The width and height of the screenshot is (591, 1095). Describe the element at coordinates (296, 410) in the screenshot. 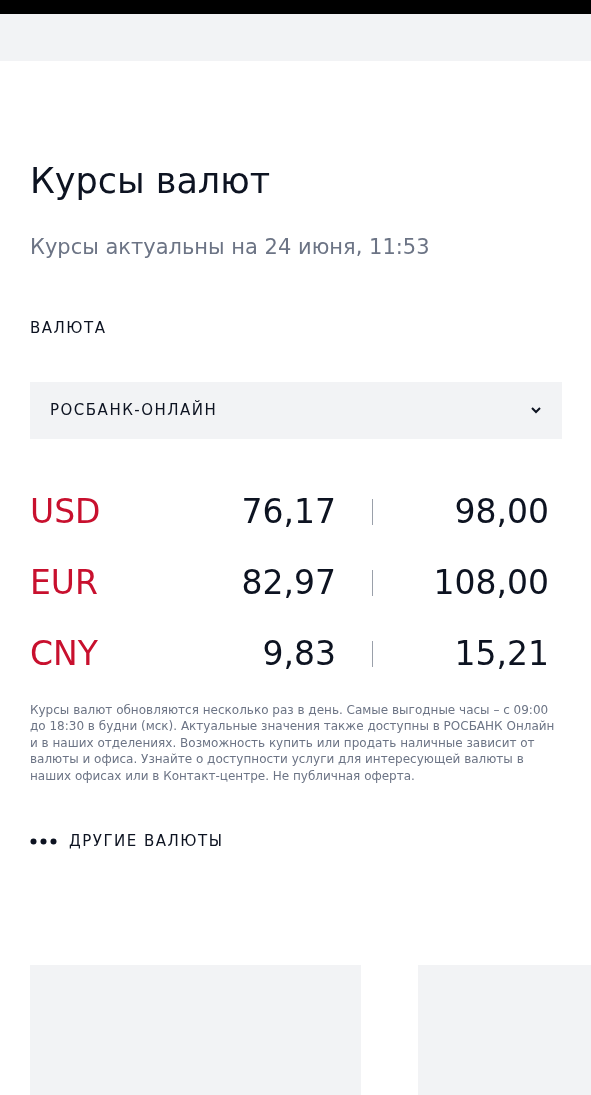

I see `channel-dropdown: РОСБАНК-ОНЛАЙН` at that location.